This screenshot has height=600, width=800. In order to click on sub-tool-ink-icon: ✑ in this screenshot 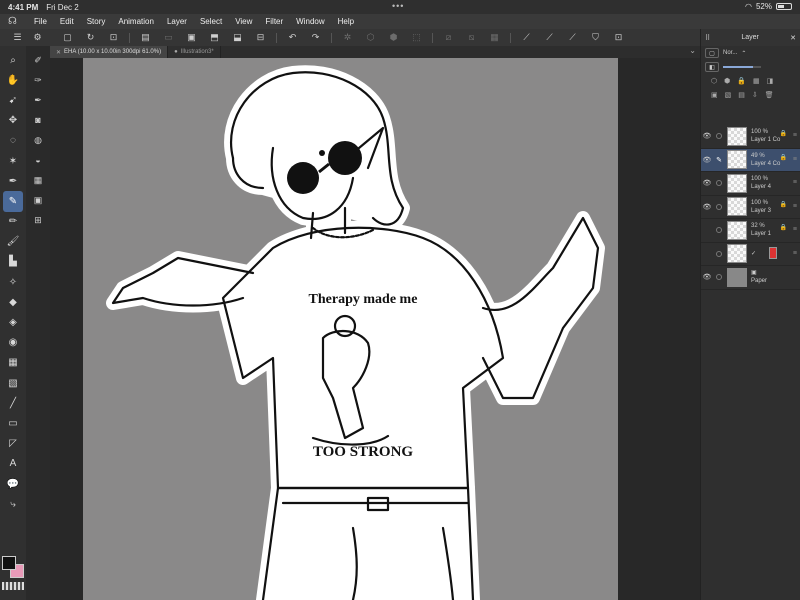, I will do `click(38, 80)`.